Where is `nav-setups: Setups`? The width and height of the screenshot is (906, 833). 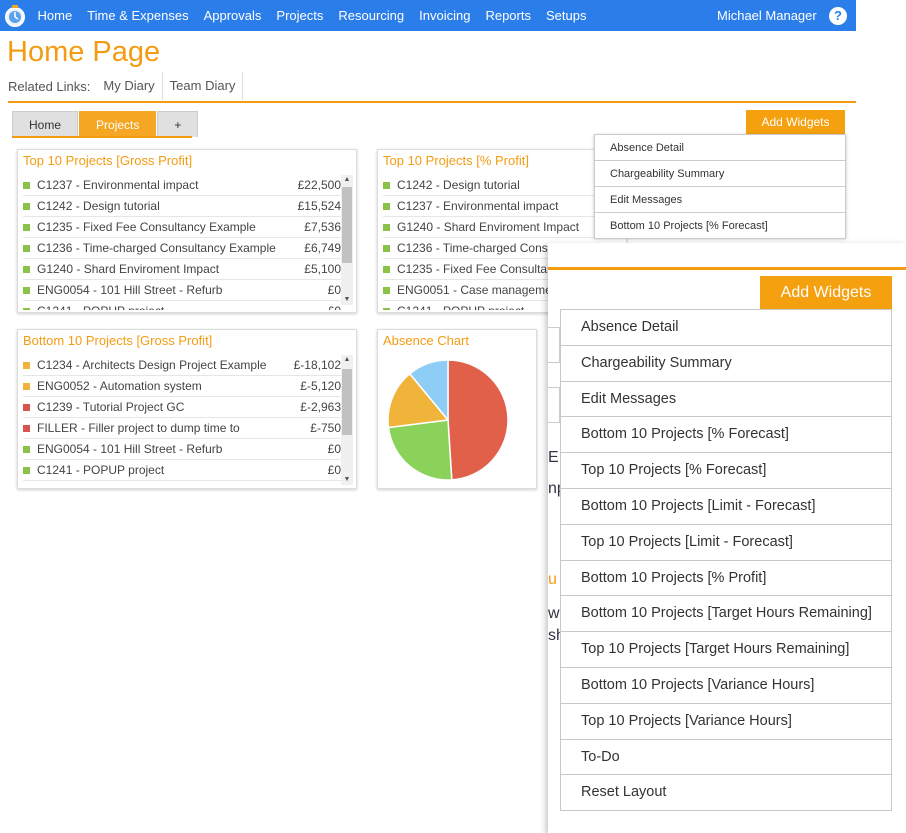 nav-setups: Setups is located at coordinates (565, 15).